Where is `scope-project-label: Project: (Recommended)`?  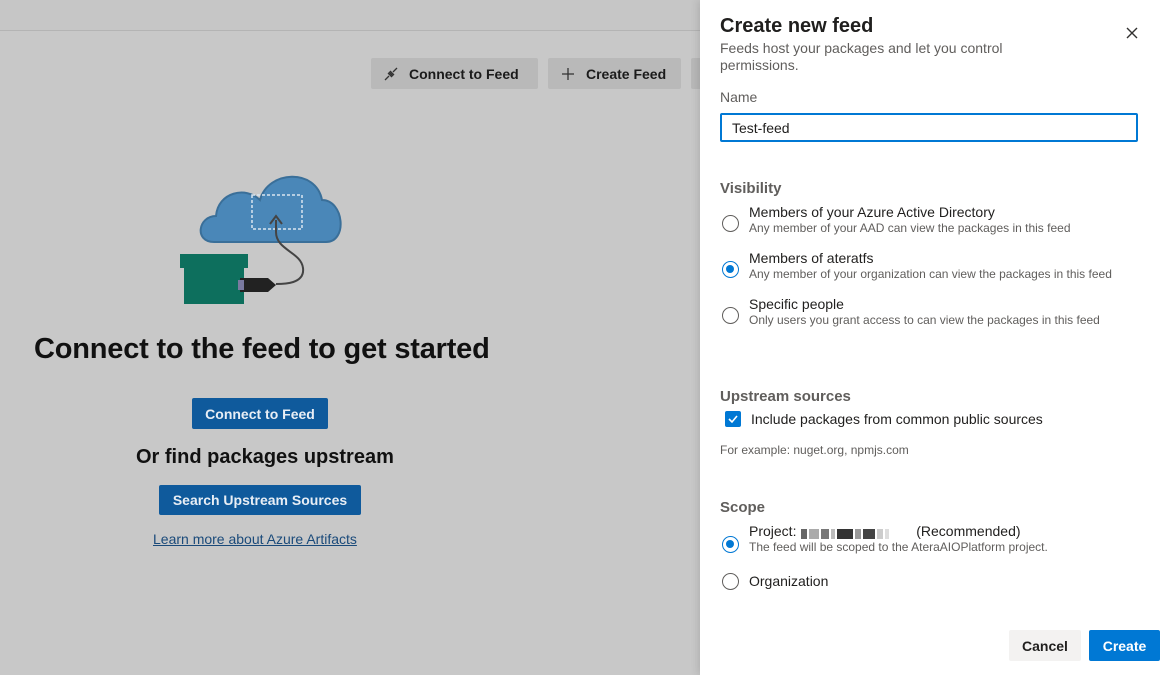 scope-project-label: Project: (Recommended) is located at coordinates (885, 531).